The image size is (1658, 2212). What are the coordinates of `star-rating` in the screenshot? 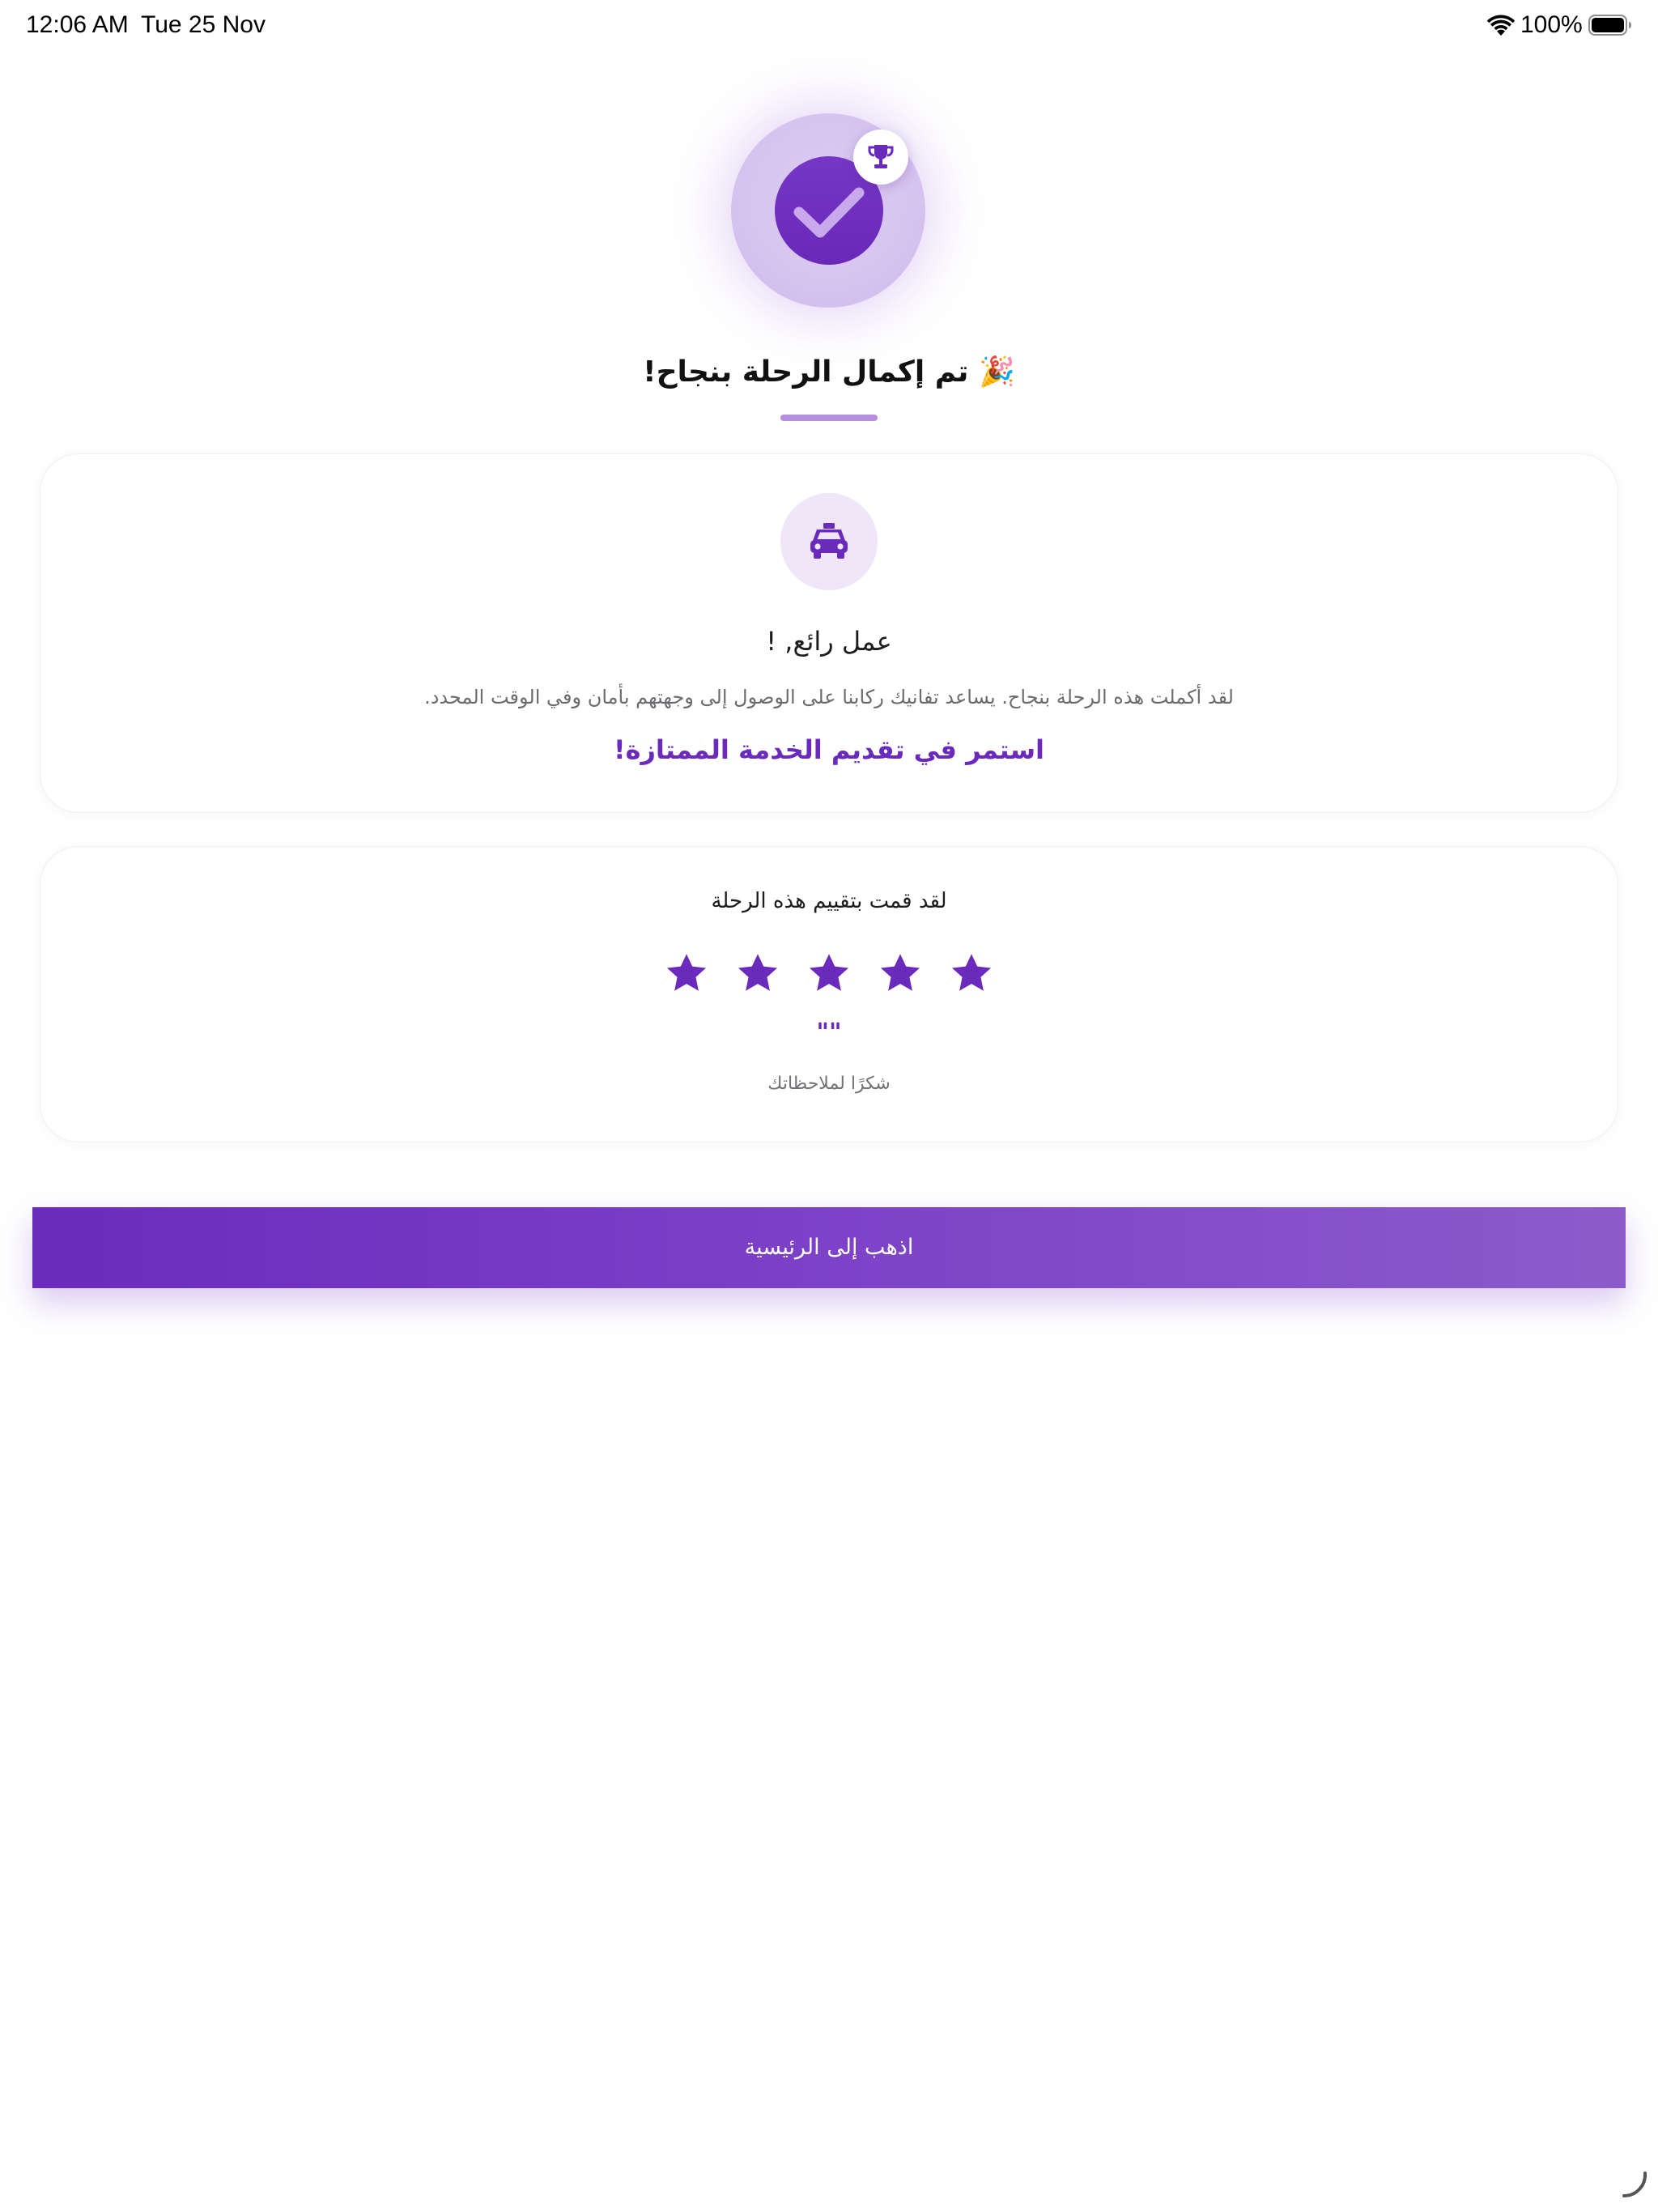 It's located at (829, 974).